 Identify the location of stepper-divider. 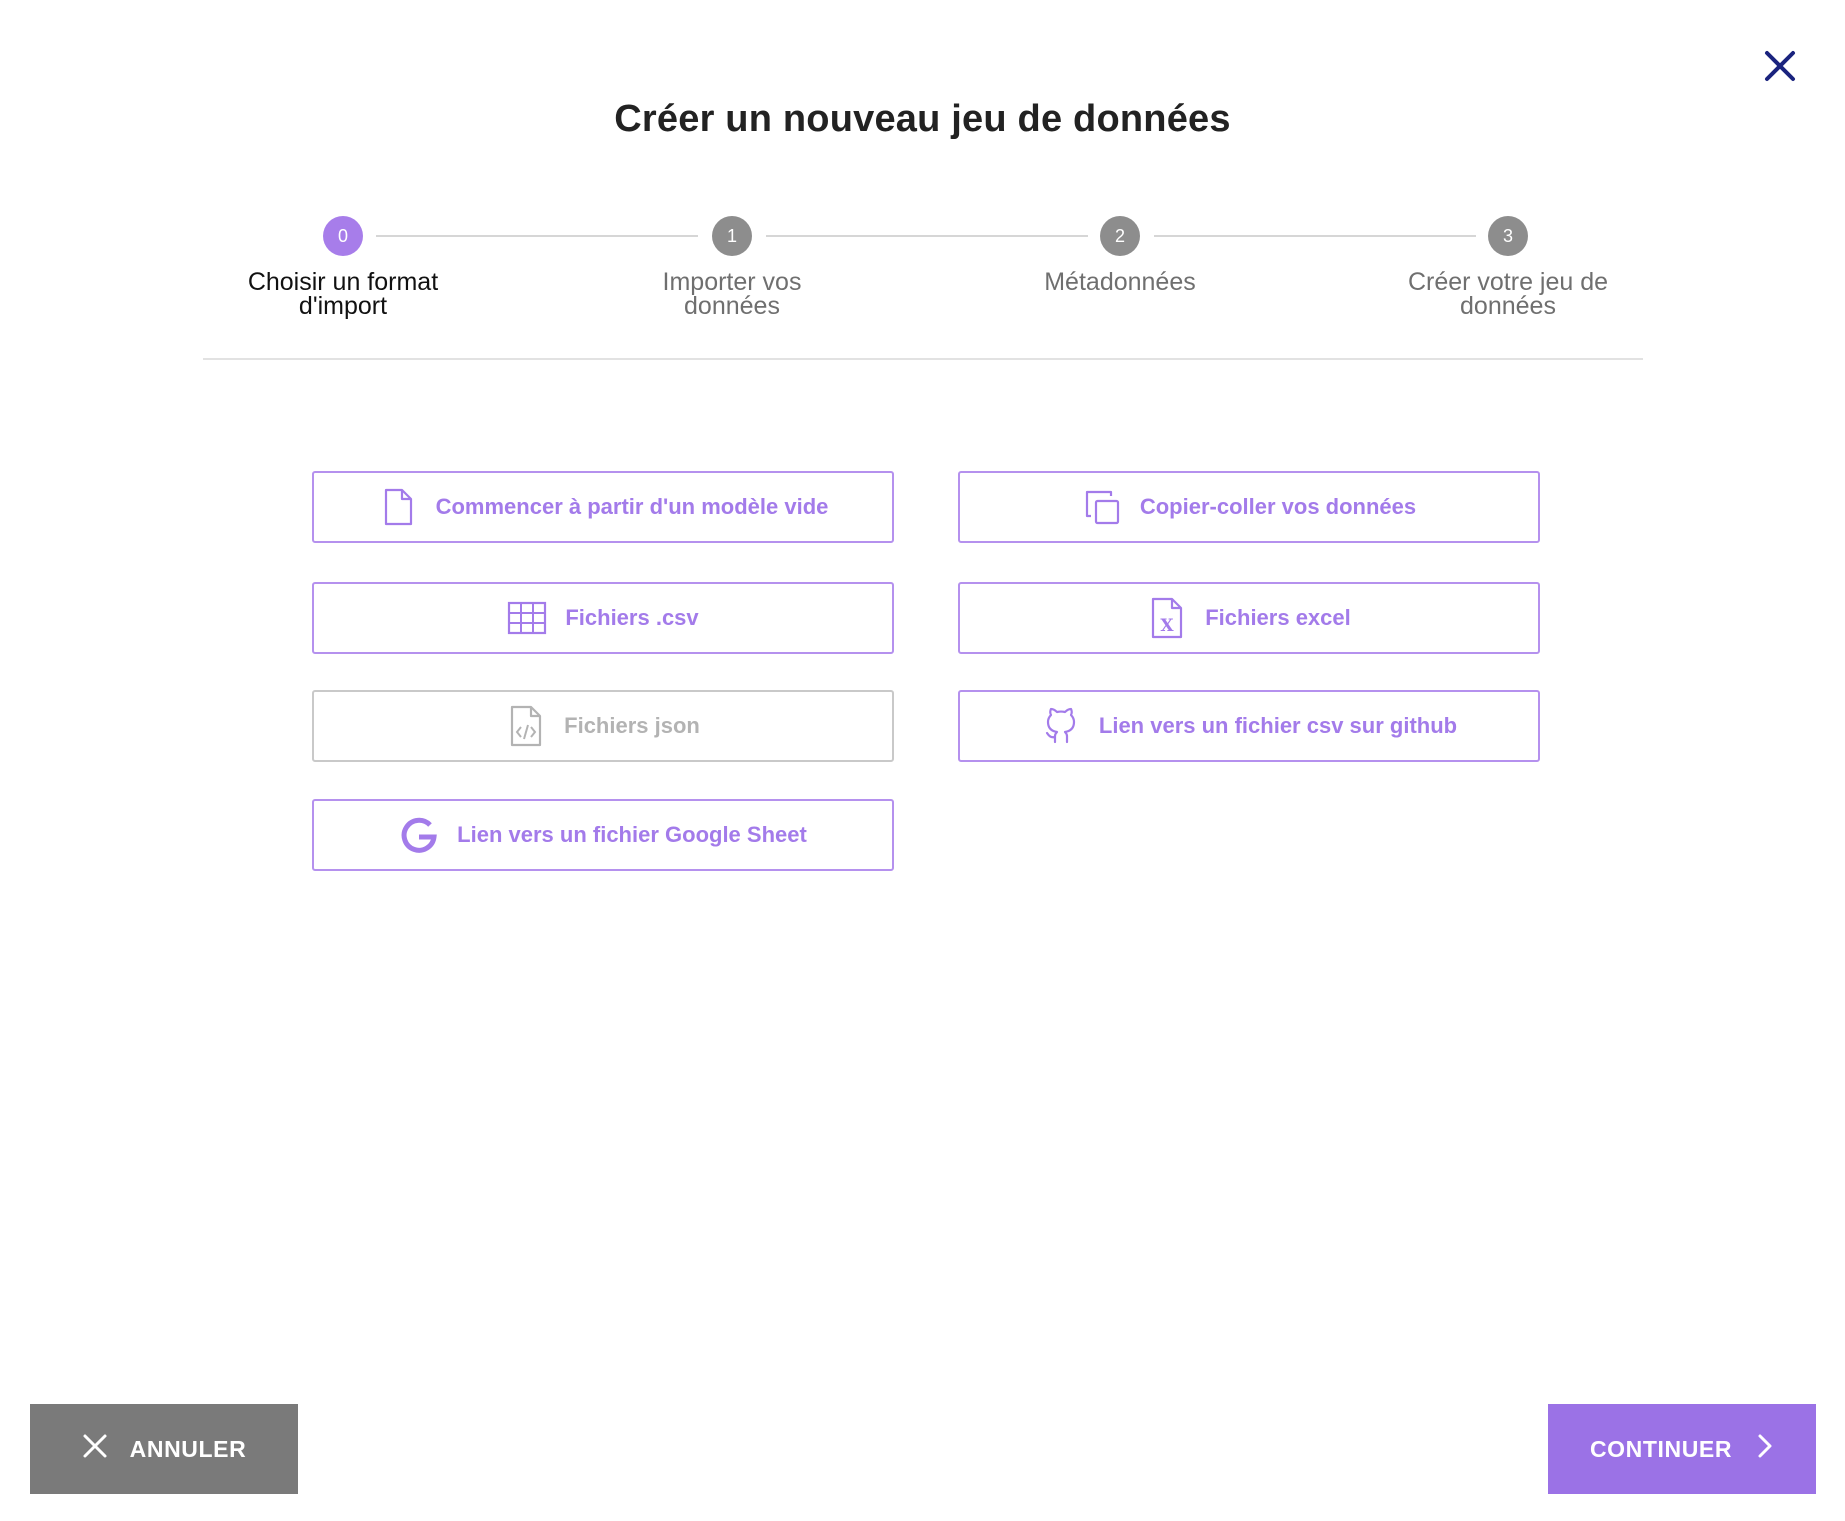
(923, 359).